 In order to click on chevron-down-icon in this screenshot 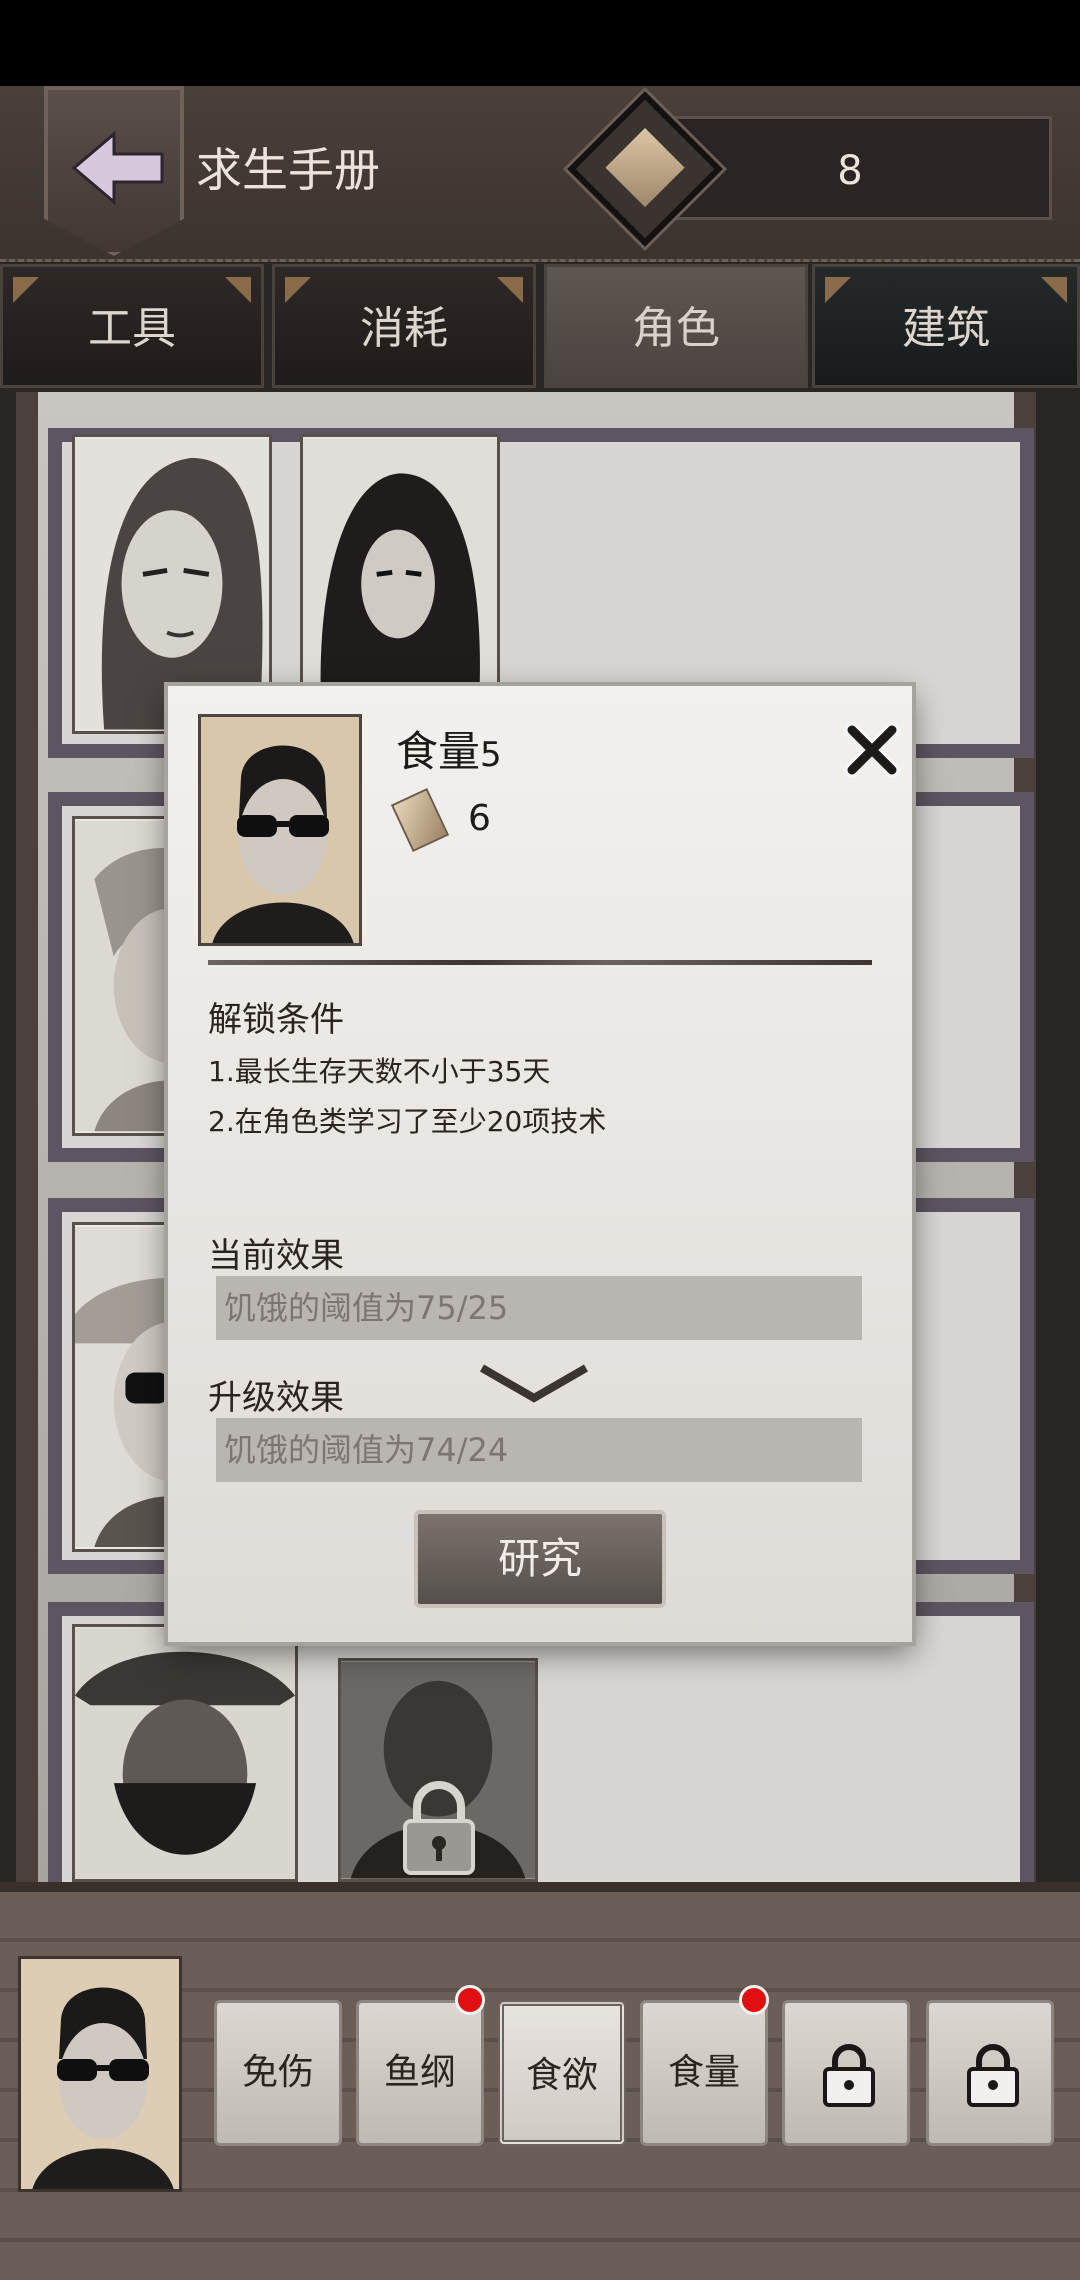, I will do `click(534, 1383)`.